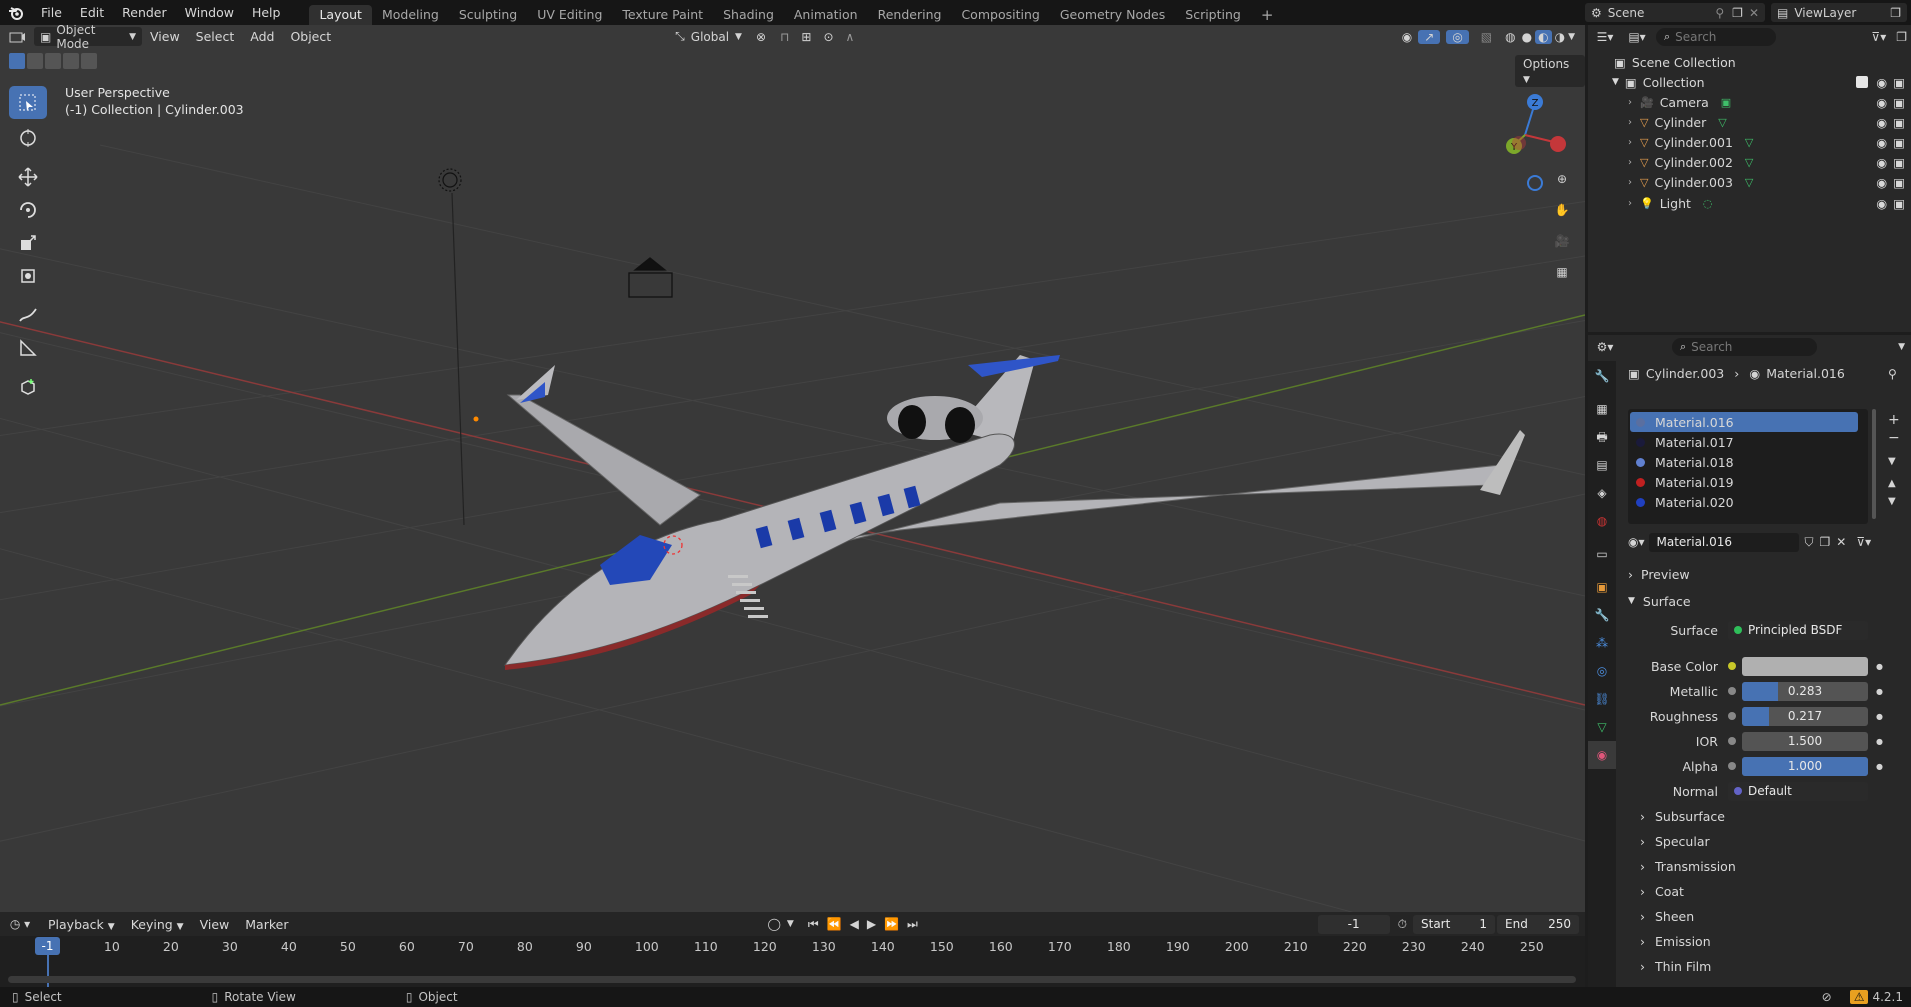 The width and height of the screenshot is (1911, 1007). Describe the element at coordinates (1429, 36) in the screenshot. I see `gizmo-icon: ↗` at that location.